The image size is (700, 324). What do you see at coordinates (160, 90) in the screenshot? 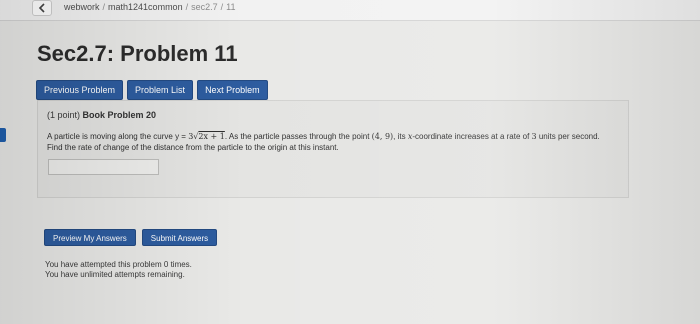
I see `problem-list-button: Problem List` at bounding box center [160, 90].